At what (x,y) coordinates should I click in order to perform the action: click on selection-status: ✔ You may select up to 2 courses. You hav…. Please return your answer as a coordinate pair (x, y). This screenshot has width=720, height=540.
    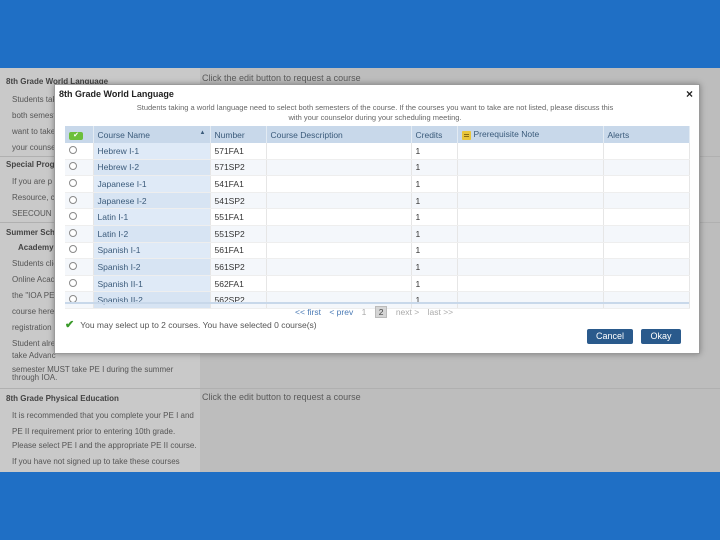
    Looking at the image, I should click on (191, 324).